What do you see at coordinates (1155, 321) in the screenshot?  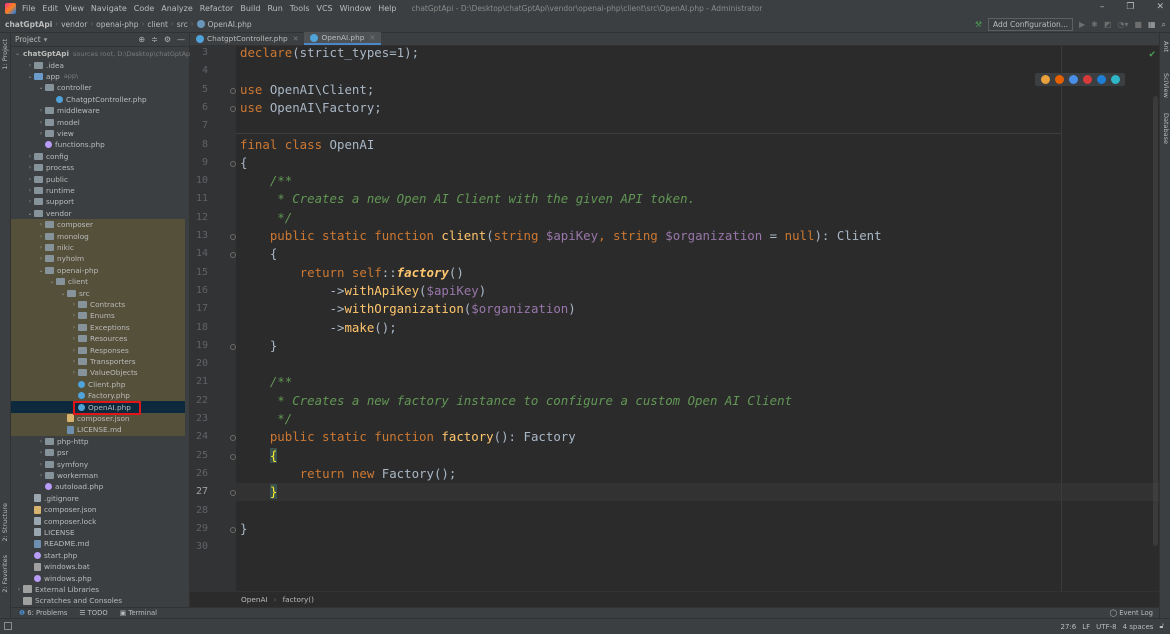 I see `vertical-scrollbar` at bounding box center [1155, 321].